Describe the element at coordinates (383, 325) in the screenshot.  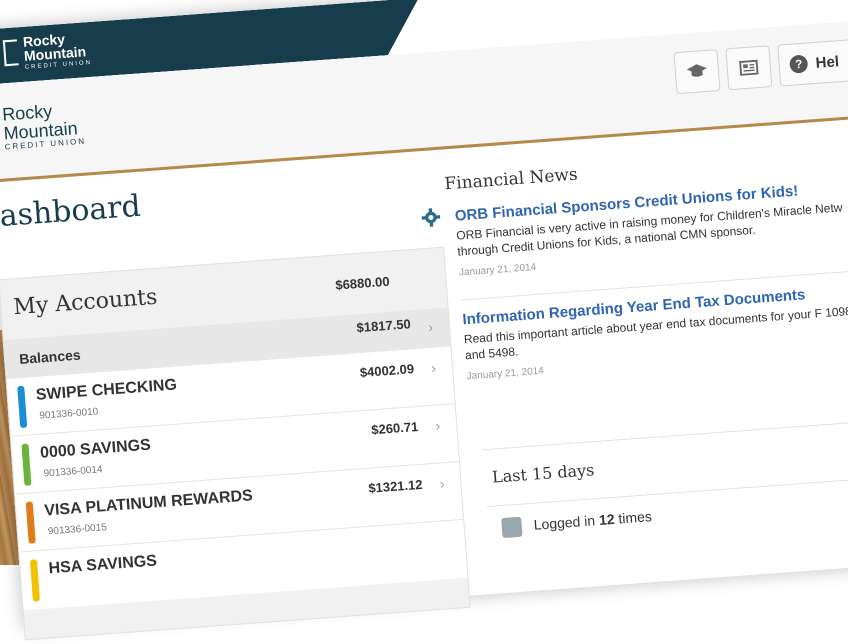
I see `balances-amount: $1817.50` at that location.